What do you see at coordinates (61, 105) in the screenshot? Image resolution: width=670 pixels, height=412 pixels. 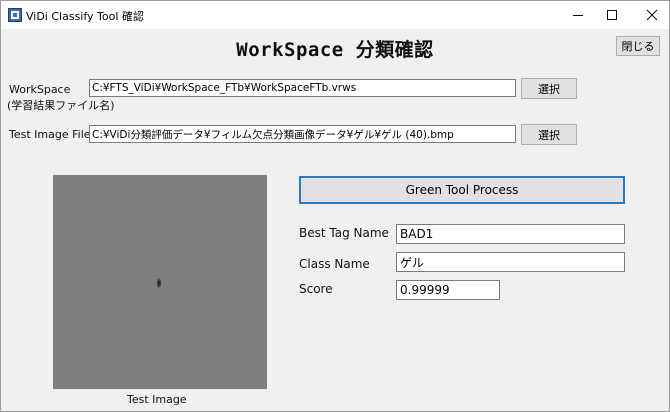 I see `workspace-sublabel: (学習結果ファイル名)` at bounding box center [61, 105].